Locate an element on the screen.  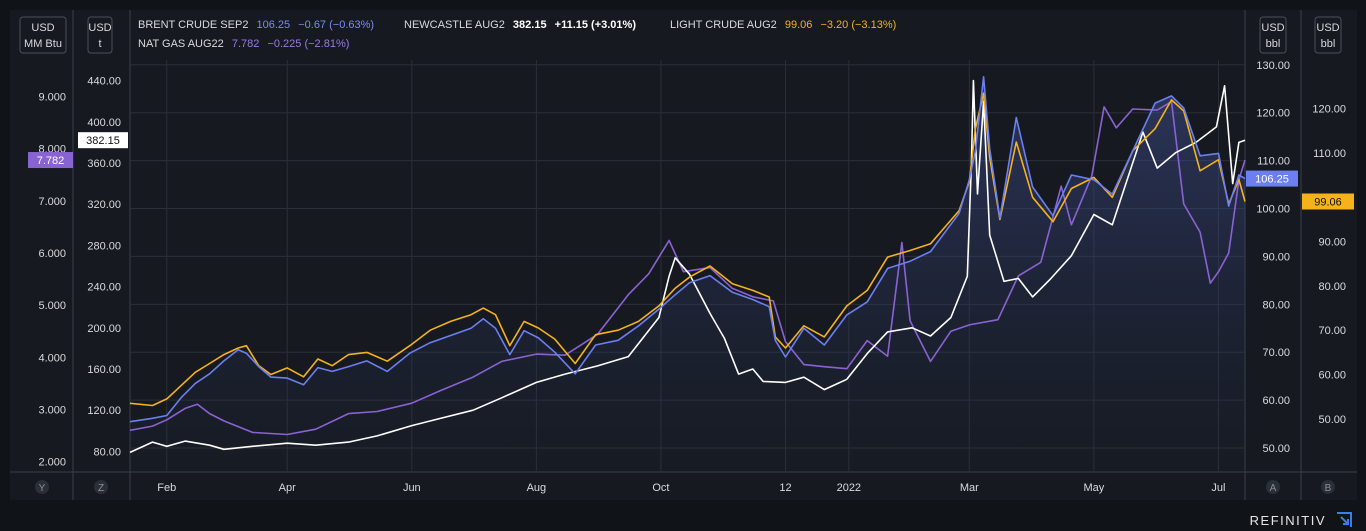
axis-button-y: Y is located at coordinates (42, 487).